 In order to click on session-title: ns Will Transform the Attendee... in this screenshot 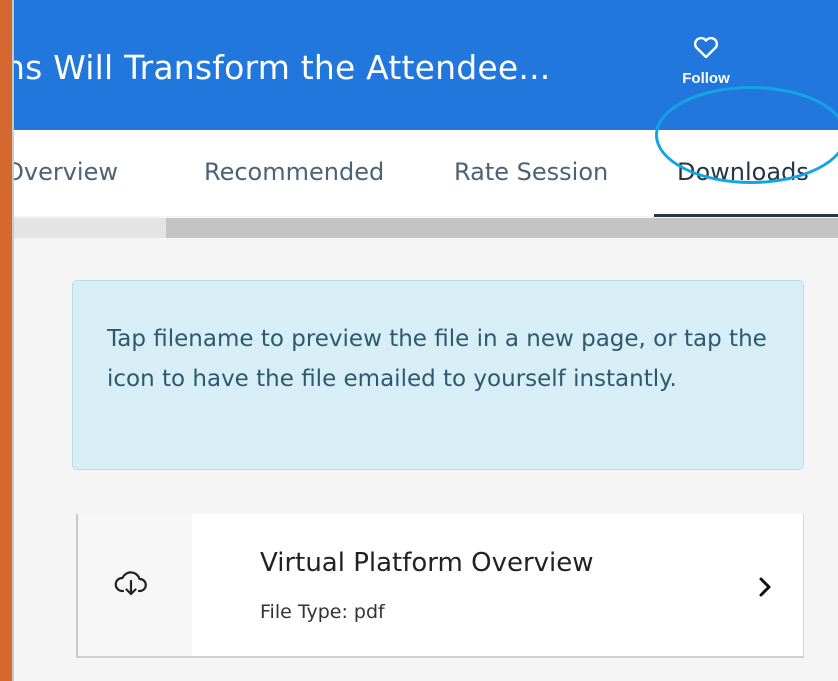, I will do `click(281, 67)`.